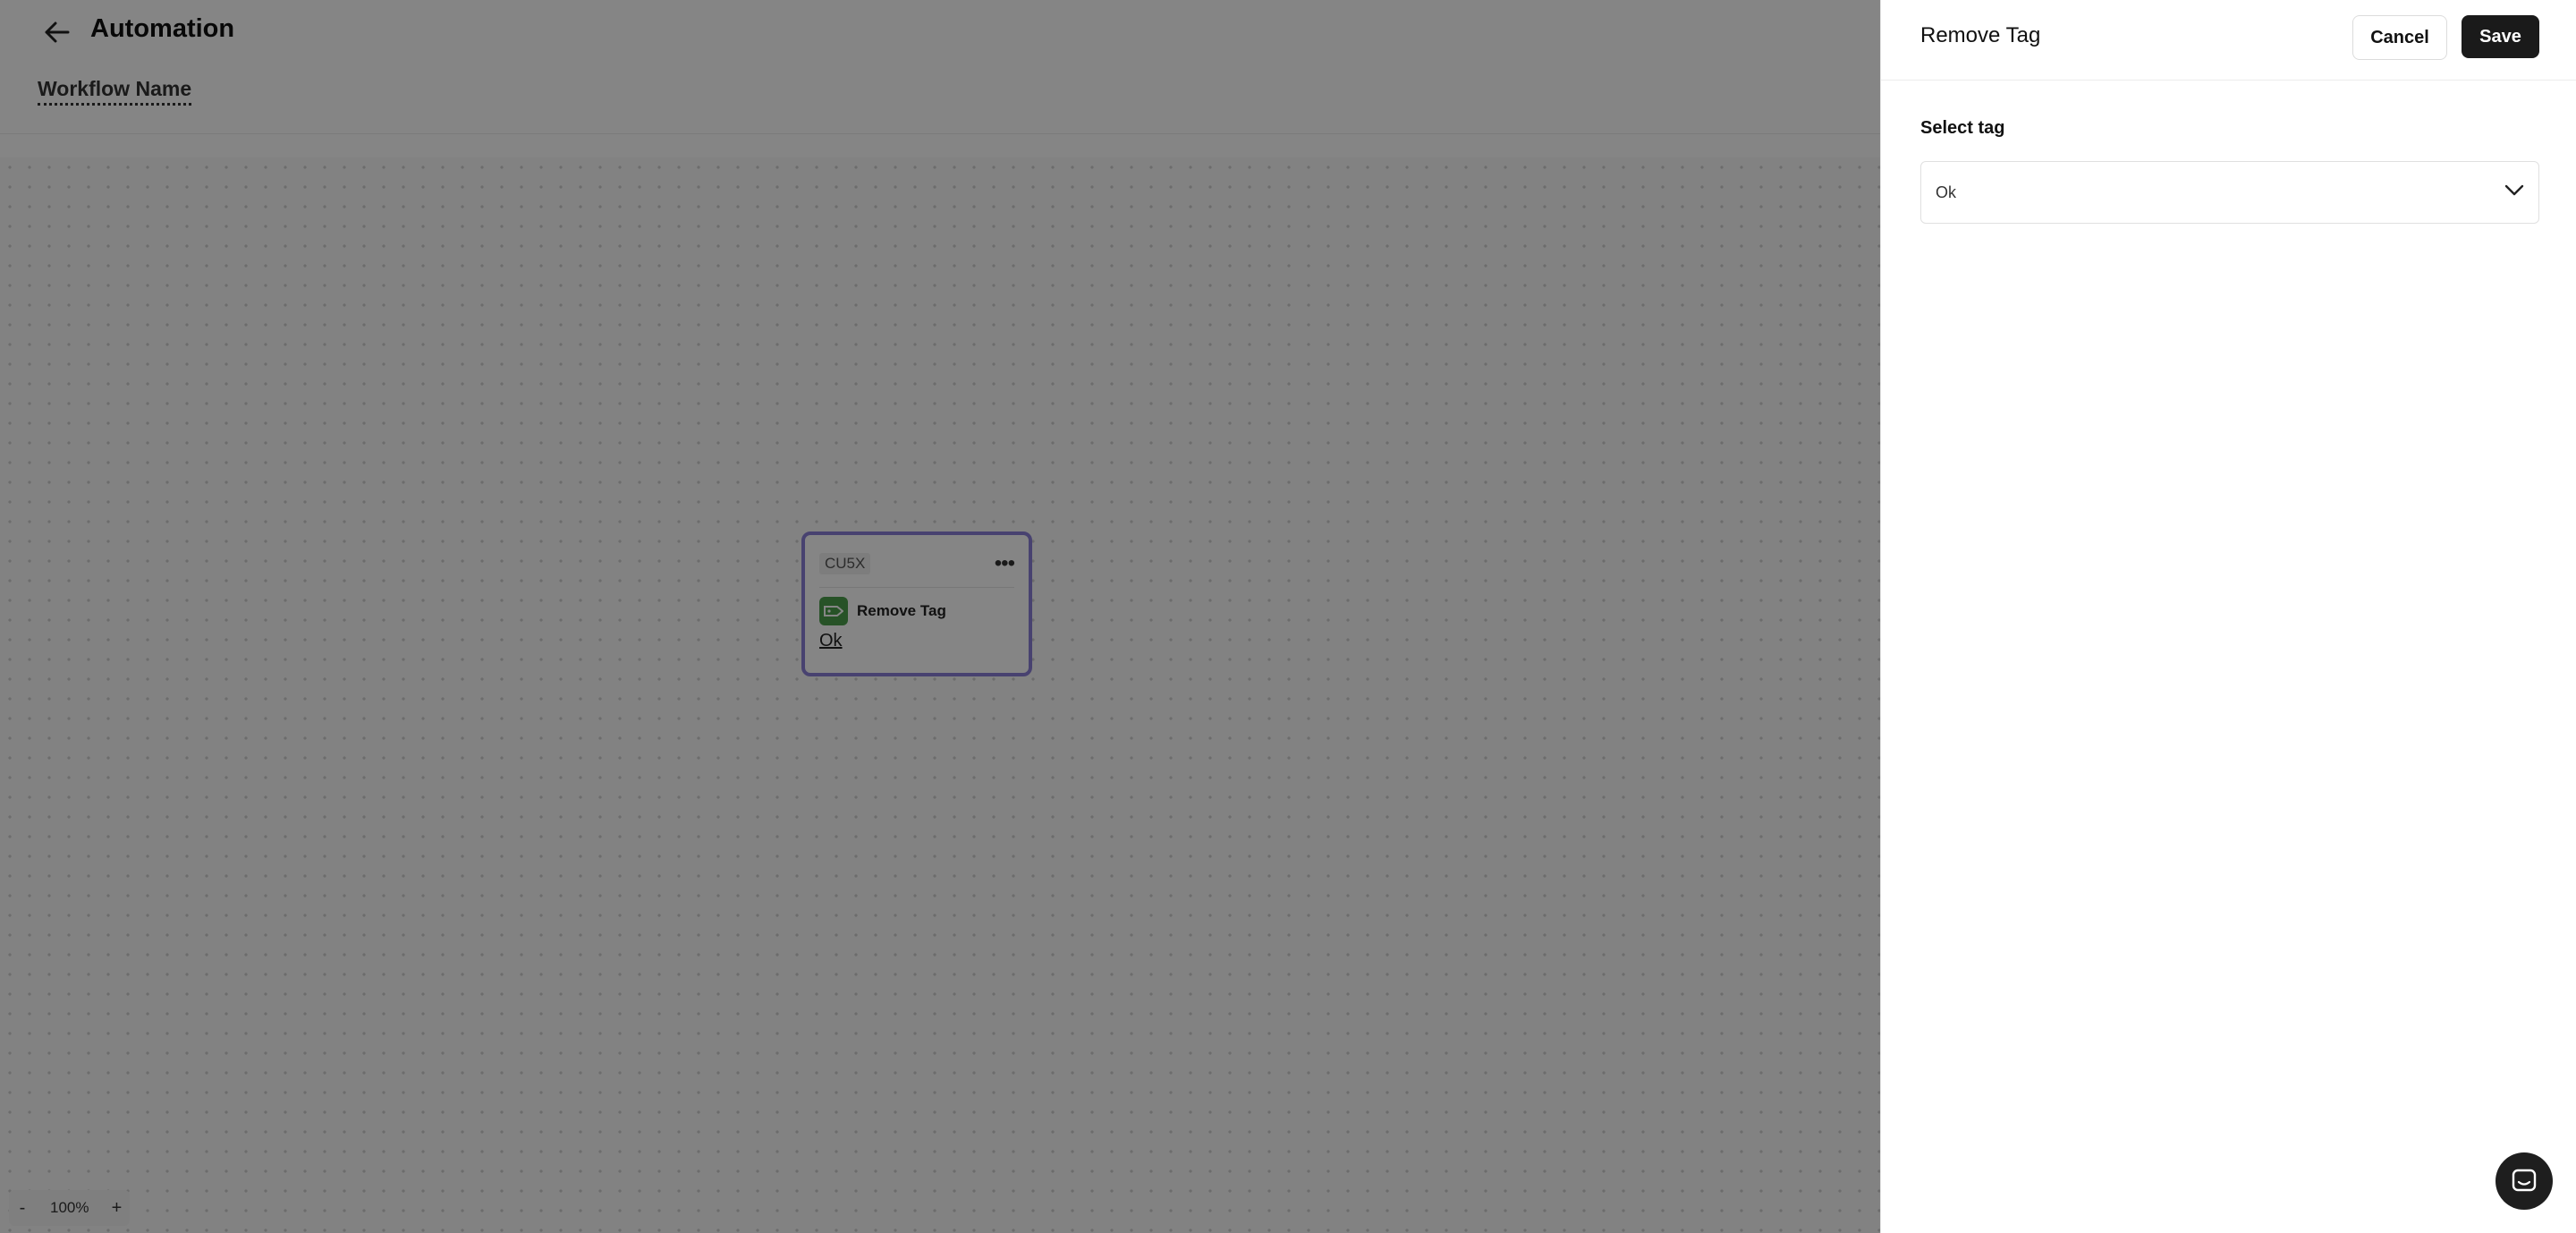  Describe the element at coordinates (1946, 192) in the screenshot. I see `selected-tag-value: Ok` at that location.